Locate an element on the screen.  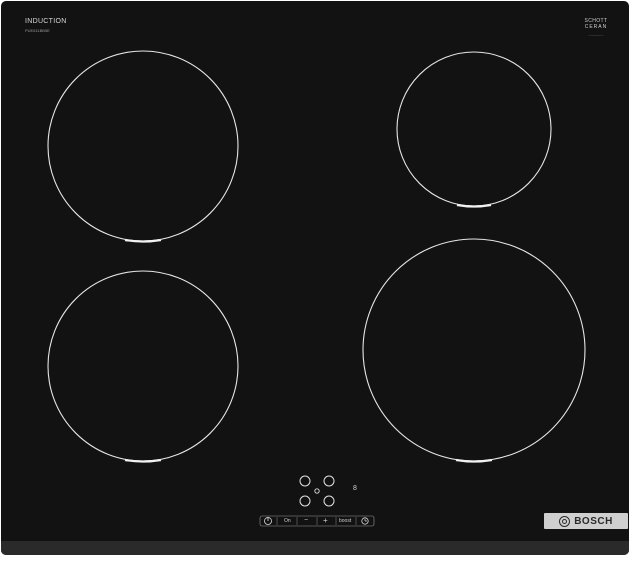
zone-marker-front-right is located at coordinates (474, 460).